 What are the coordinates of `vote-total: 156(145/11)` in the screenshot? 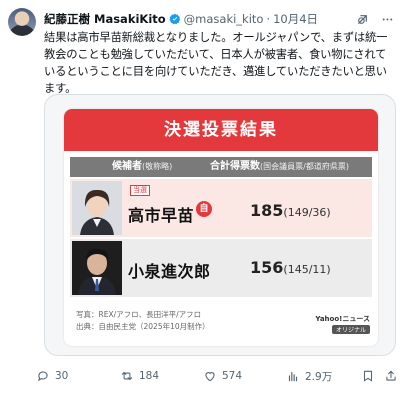 It's located at (290, 267).